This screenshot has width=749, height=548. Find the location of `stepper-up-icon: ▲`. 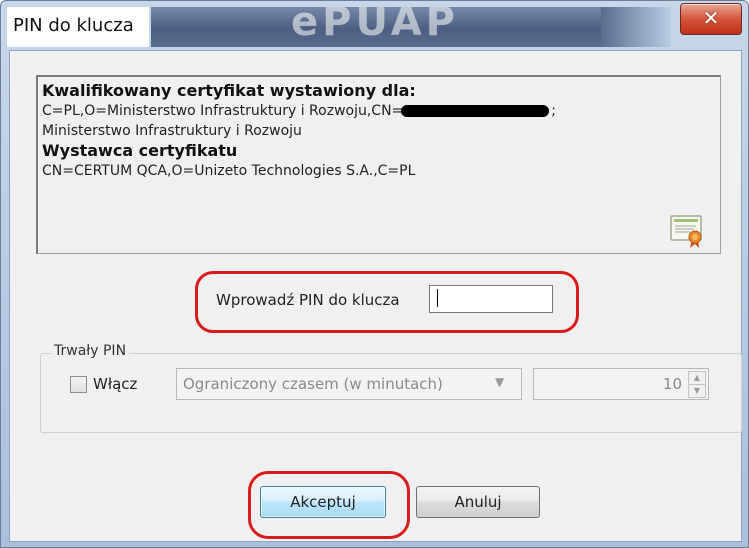

stepper-up-icon: ▲ is located at coordinates (697, 378).